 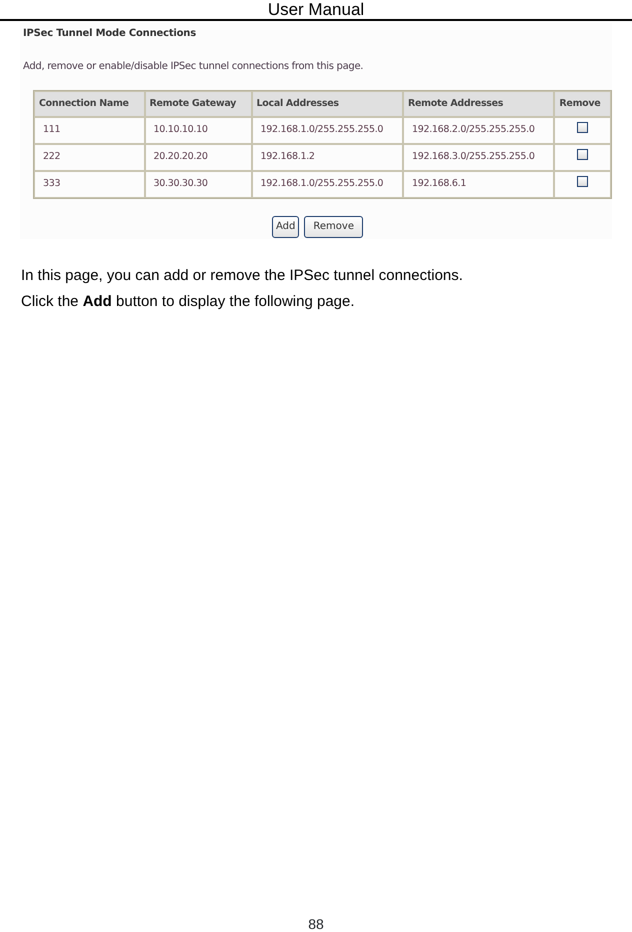 I want to click on table-cell: 192.168.3.0/255.255.255.0, so click(x=478, y=157).